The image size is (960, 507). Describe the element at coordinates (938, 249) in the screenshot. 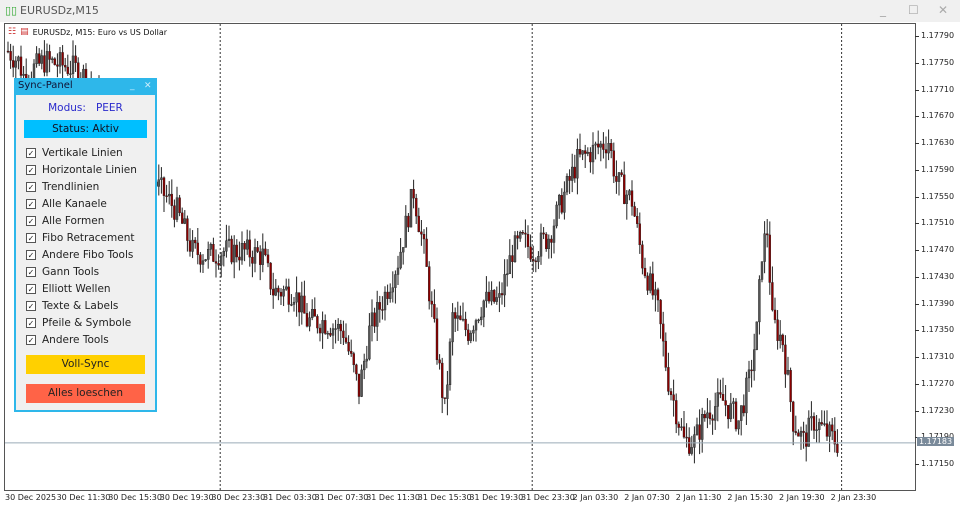

I see `y-tick-label: 1.17470` at that location.